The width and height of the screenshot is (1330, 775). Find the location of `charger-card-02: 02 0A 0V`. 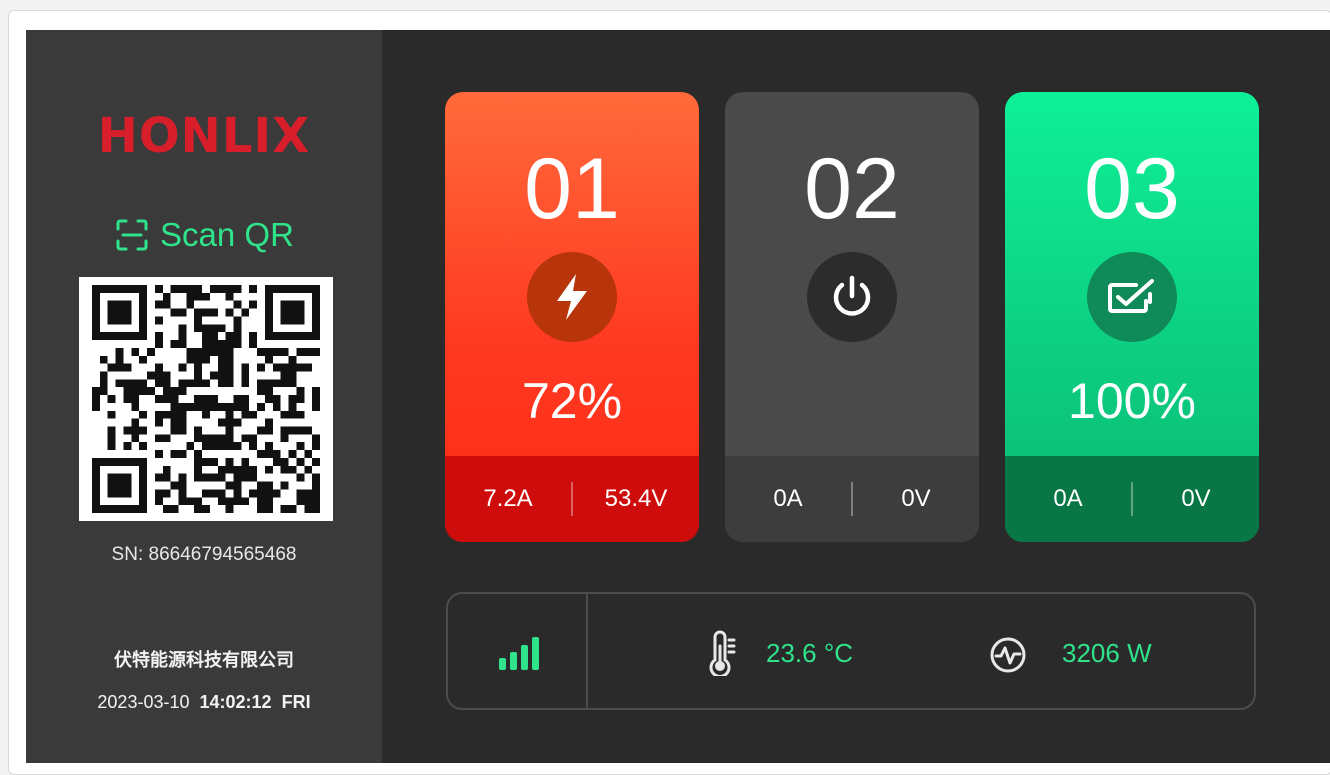

charger-card-02: 02 0A 0V is located at coordinates (852, 317).